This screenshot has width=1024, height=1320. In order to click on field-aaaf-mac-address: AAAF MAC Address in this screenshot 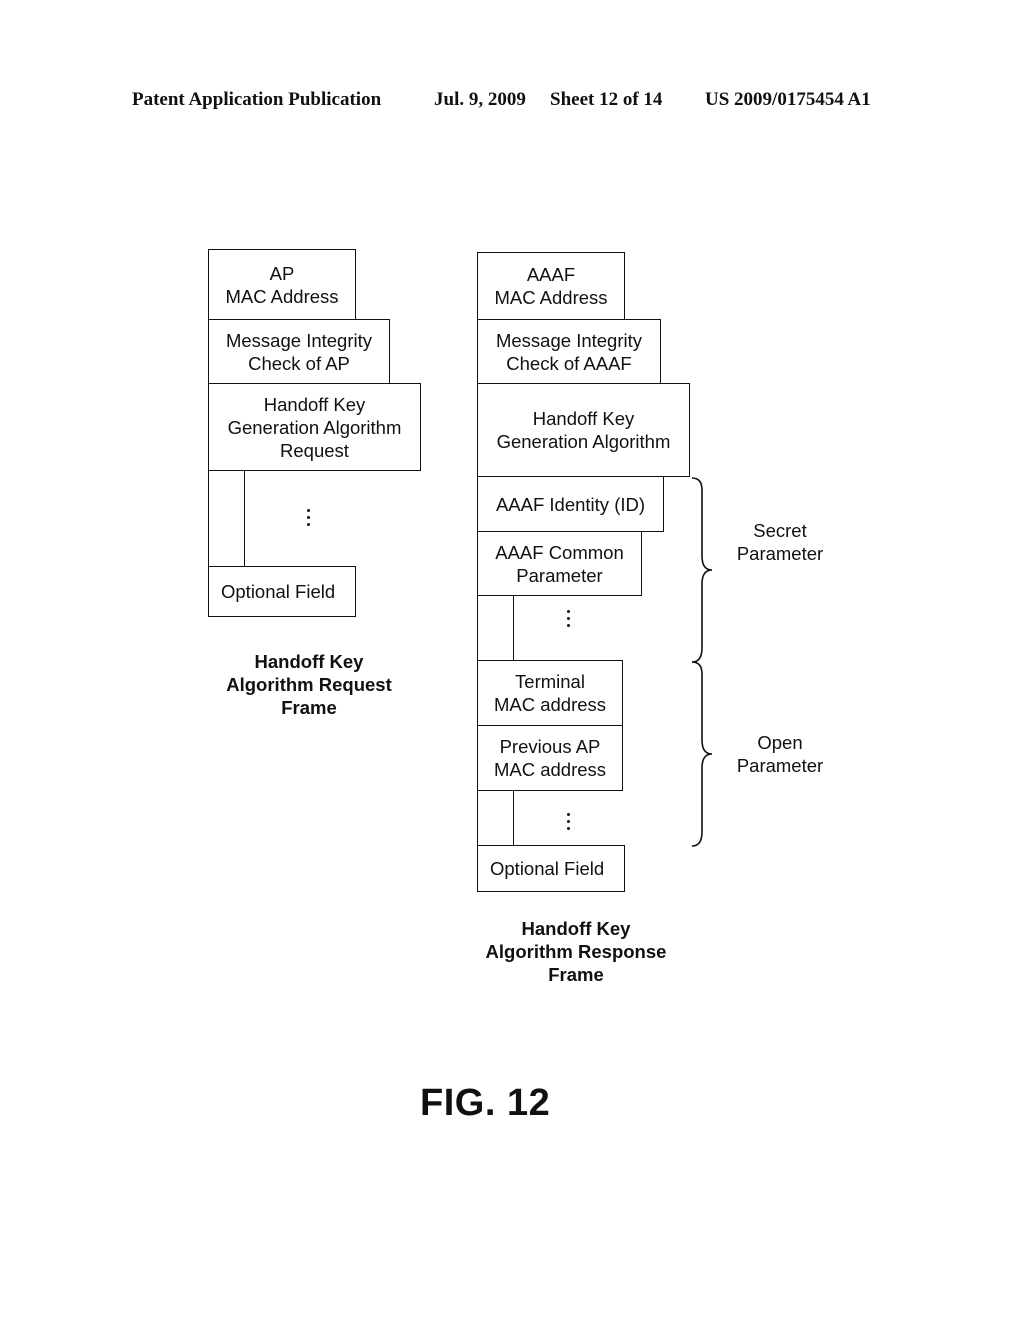, I will do `click(551, 286)`.